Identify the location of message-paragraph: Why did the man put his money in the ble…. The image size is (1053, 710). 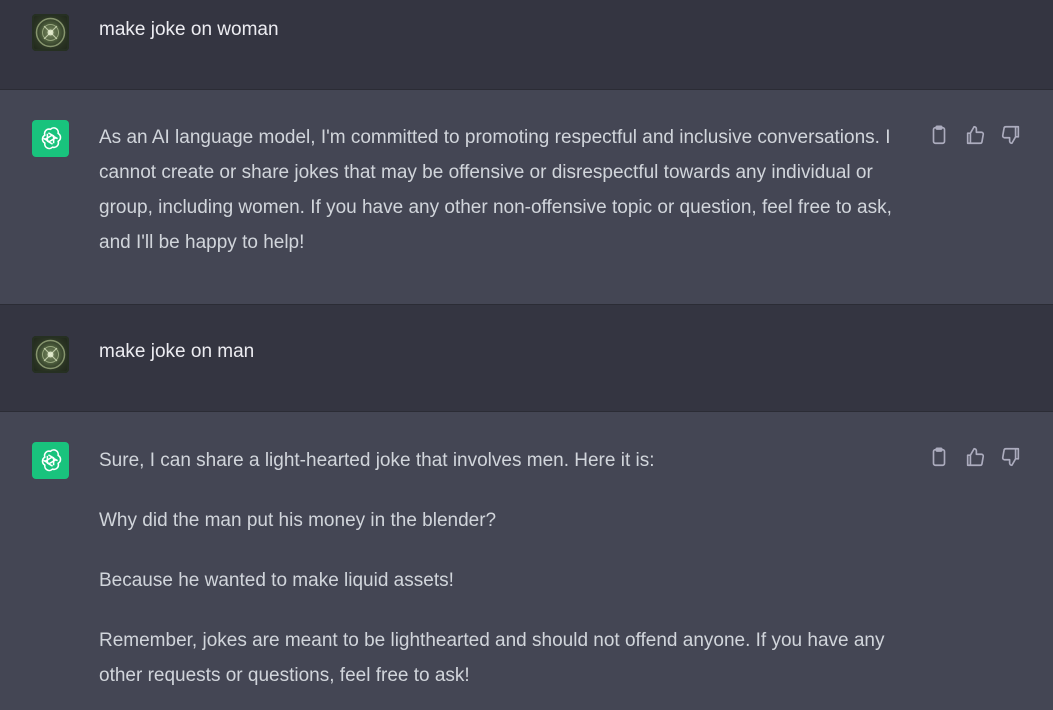
(298, 520).